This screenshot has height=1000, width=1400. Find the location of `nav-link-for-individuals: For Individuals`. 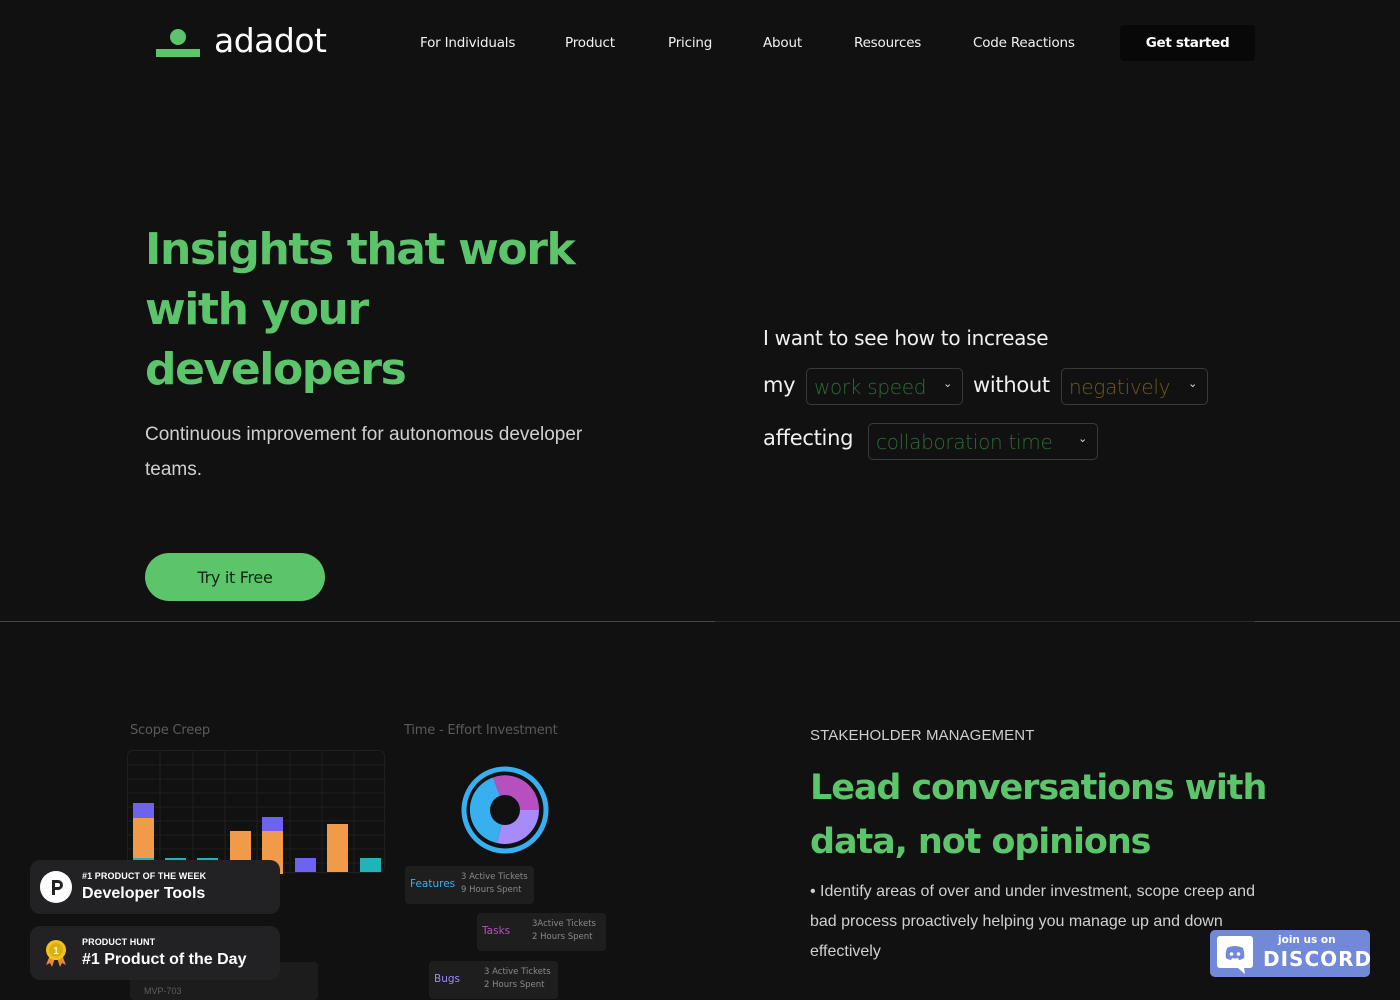

nav-link-for-individuals: For Individuals is located at coordinates (467, 43).